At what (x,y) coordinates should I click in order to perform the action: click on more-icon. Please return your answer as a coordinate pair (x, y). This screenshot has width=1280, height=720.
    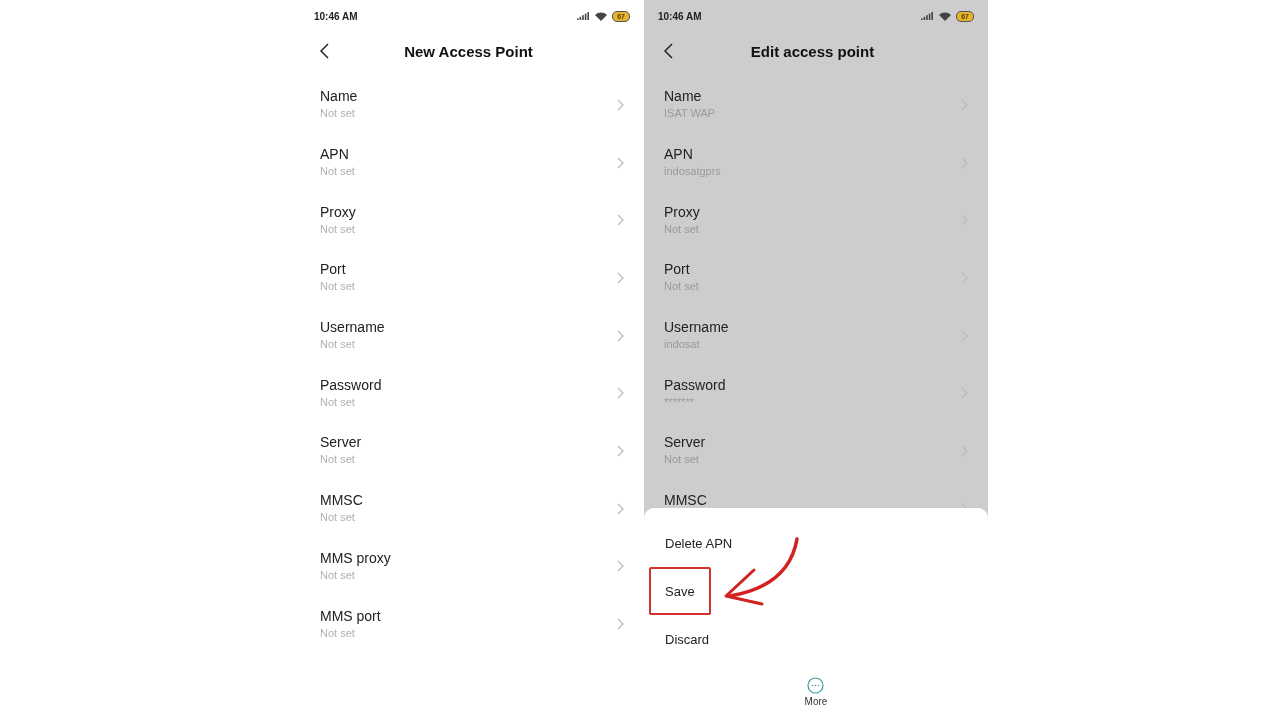
    Looking at the image, I should click on (816, 685).